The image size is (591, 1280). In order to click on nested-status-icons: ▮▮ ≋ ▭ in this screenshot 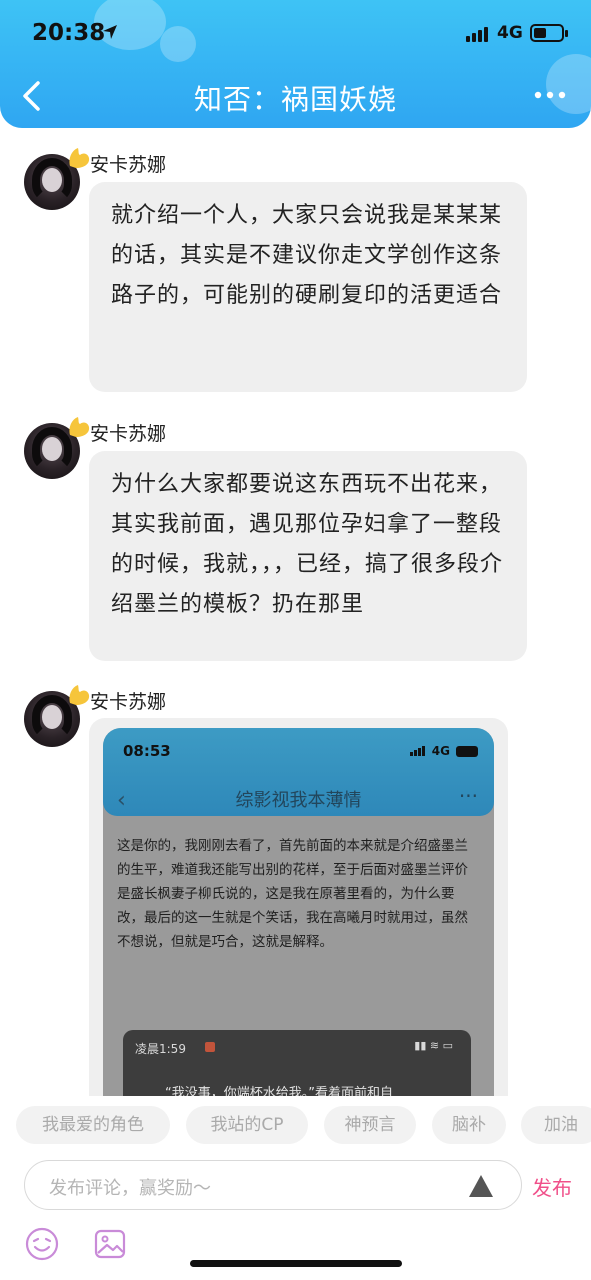, I will do `click(433, 1045)`.